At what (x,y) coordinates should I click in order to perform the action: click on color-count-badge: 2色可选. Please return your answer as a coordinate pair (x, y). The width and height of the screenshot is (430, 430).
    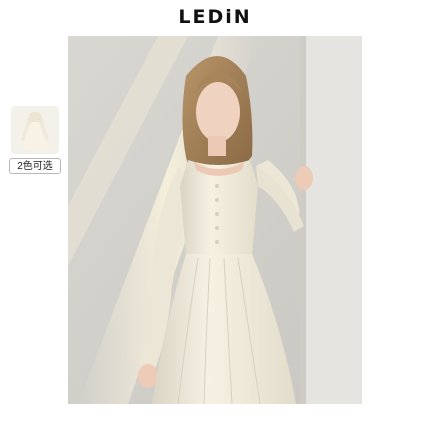
    Looking at the image, I should click on (35, 166).